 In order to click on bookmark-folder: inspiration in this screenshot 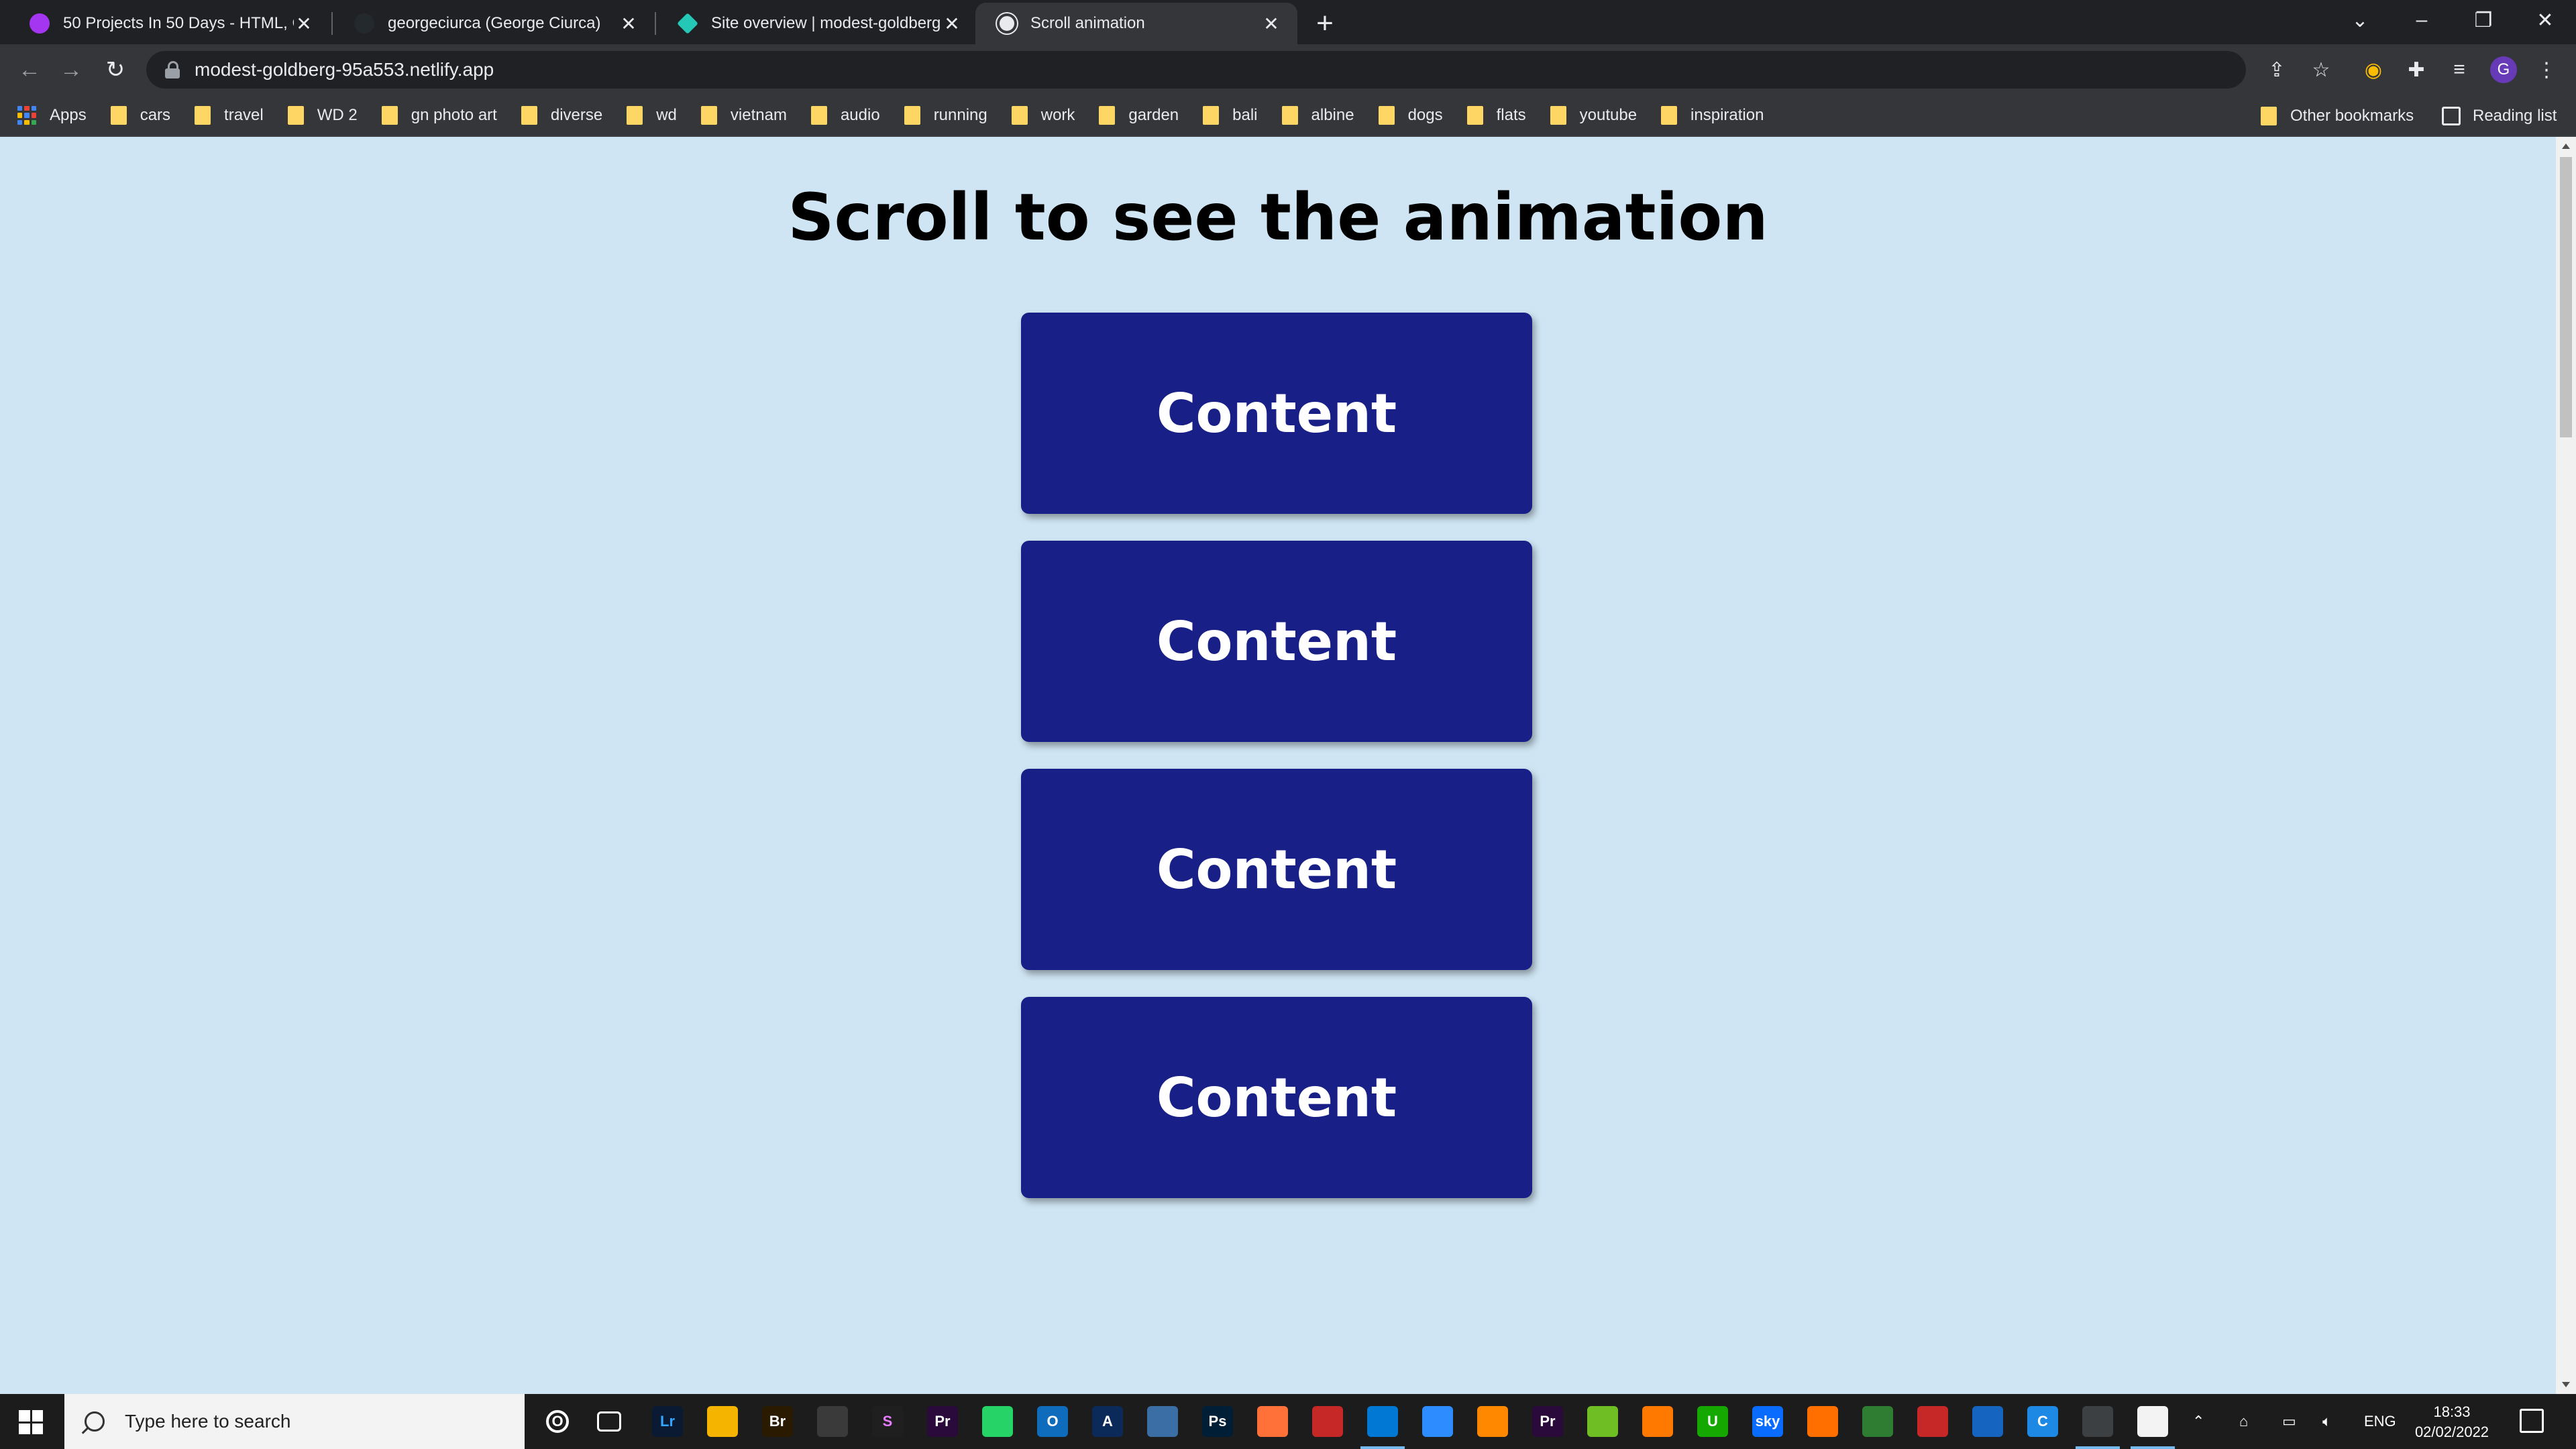, I will do `click(1712, 115)`.